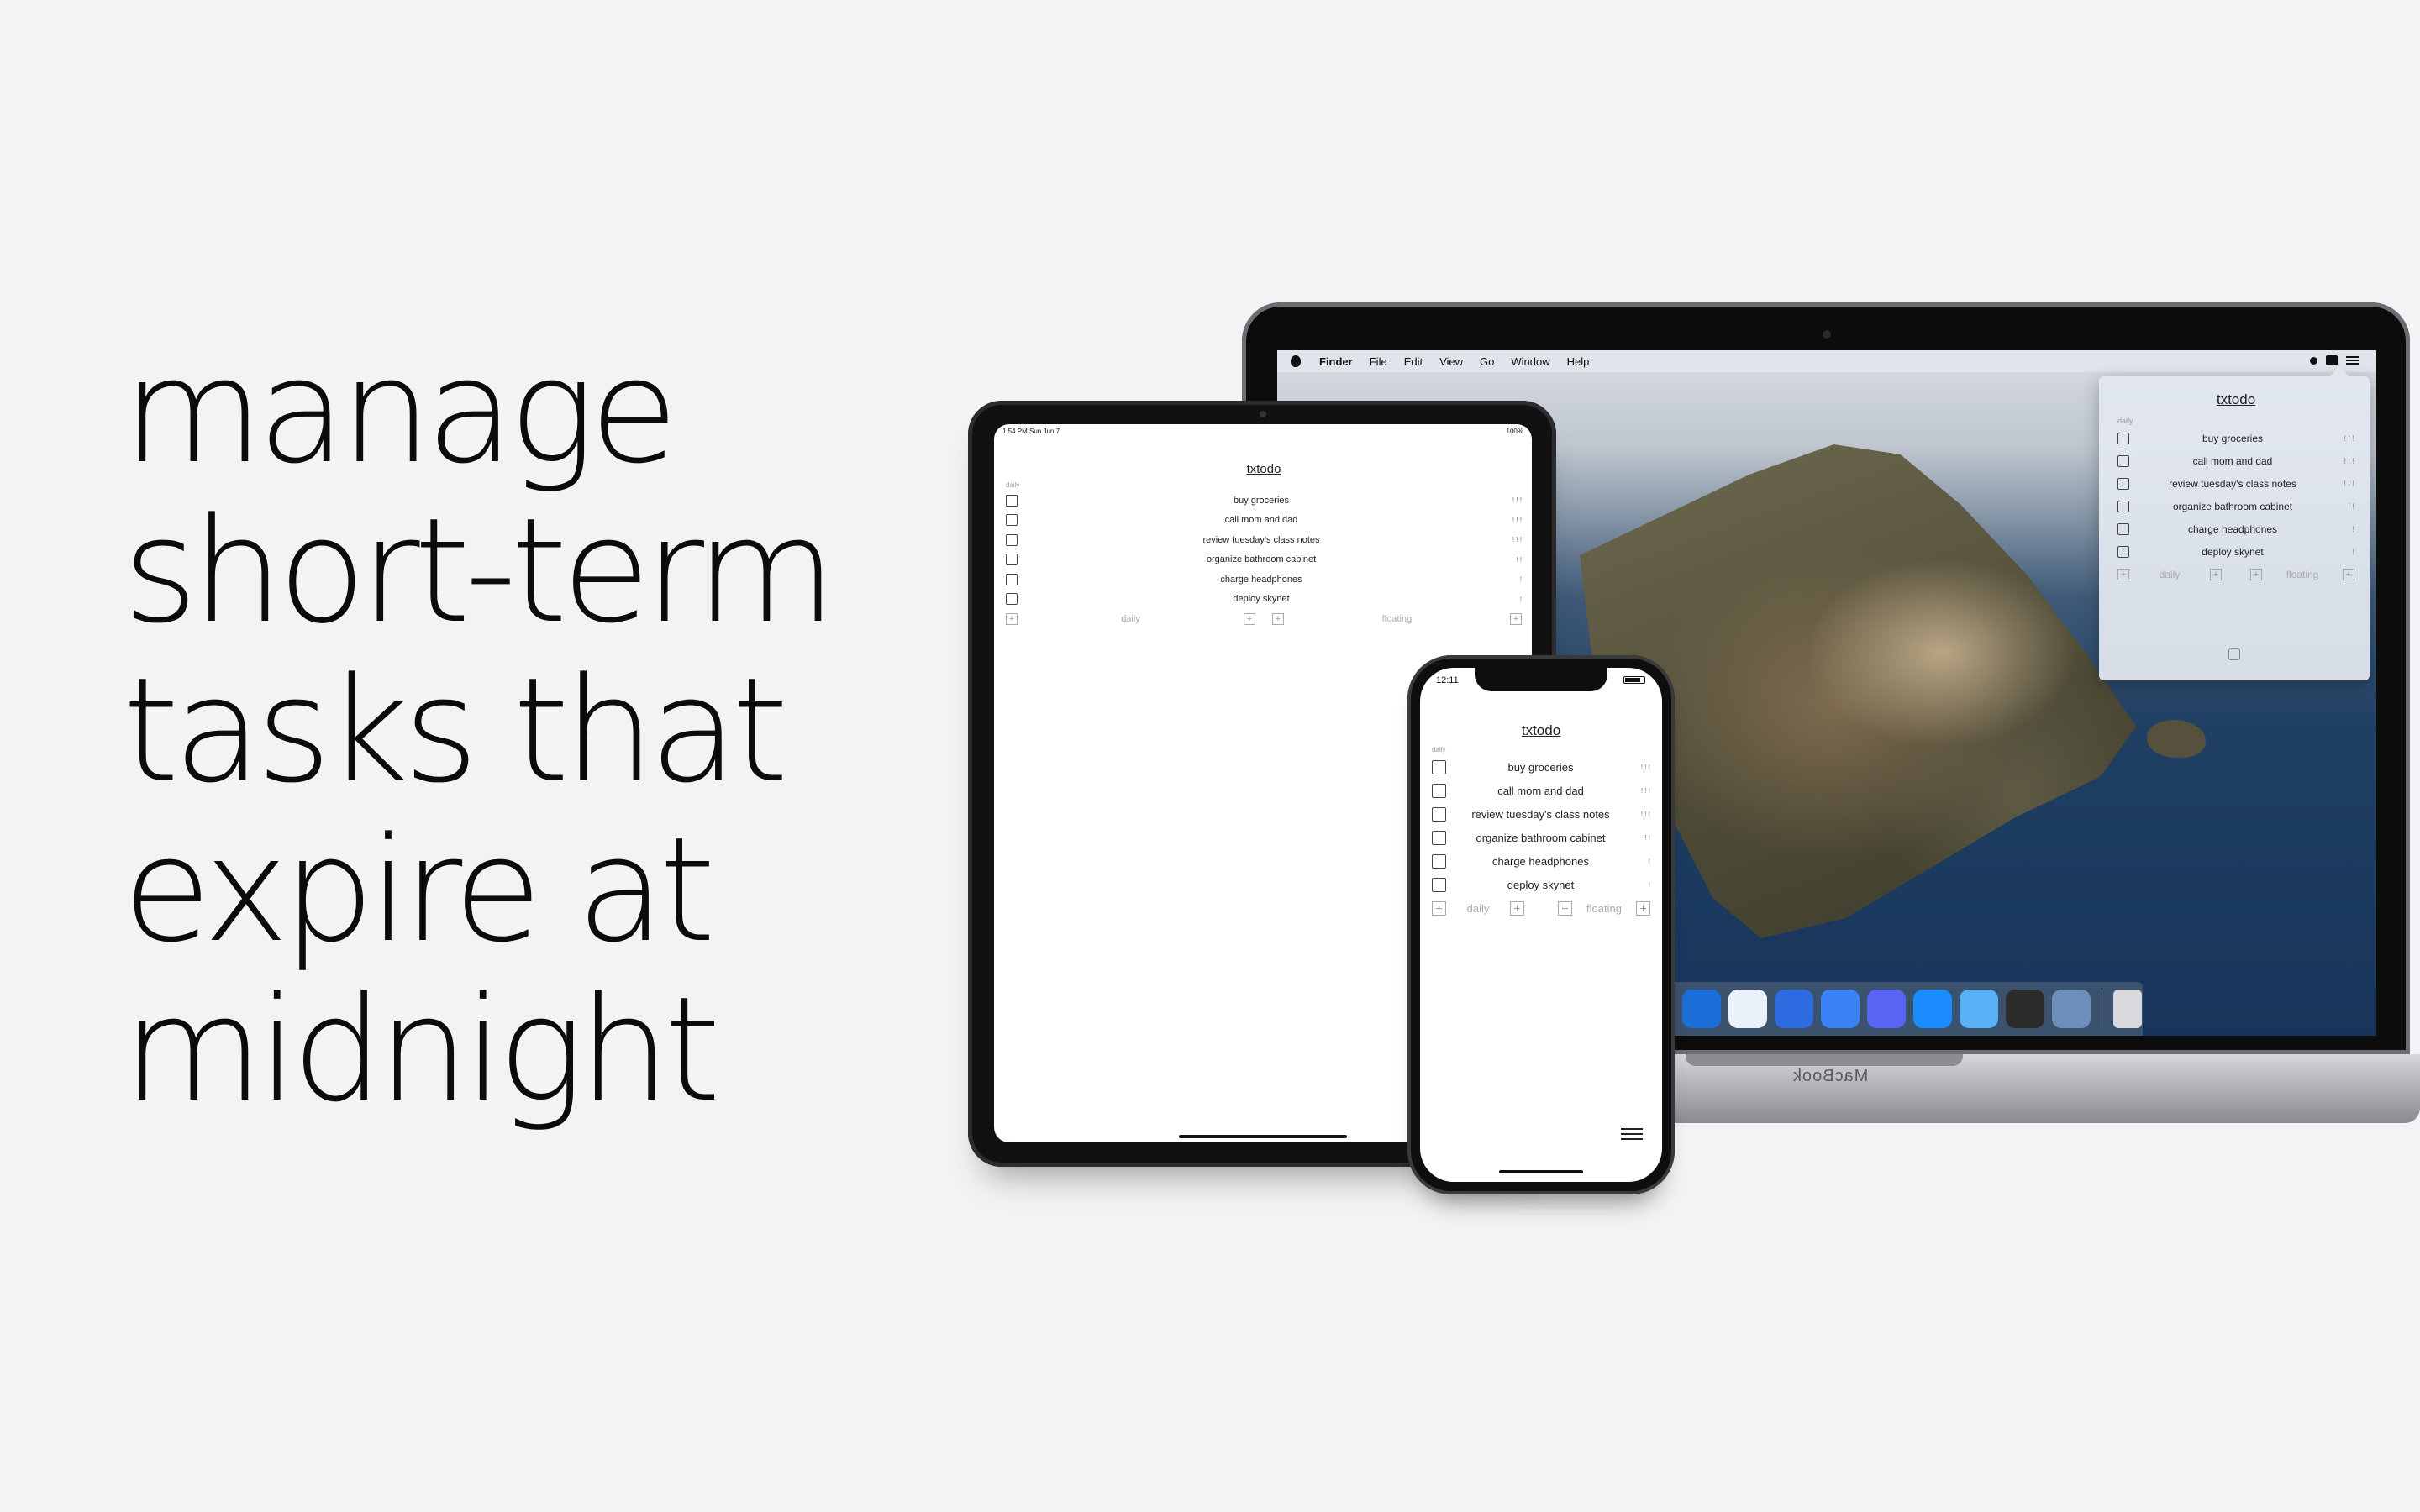 This screenshot has height=1512, width=2420. I want to click on txtodo-menubar-icon, so click(2332, 360).